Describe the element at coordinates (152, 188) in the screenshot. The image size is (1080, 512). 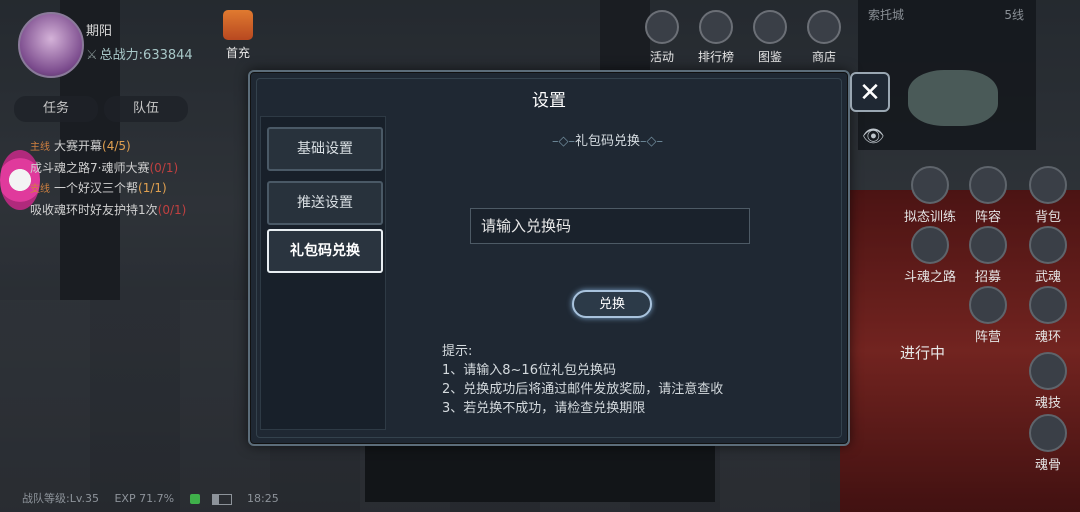
I see `quest-count: (1/1)` at that location.